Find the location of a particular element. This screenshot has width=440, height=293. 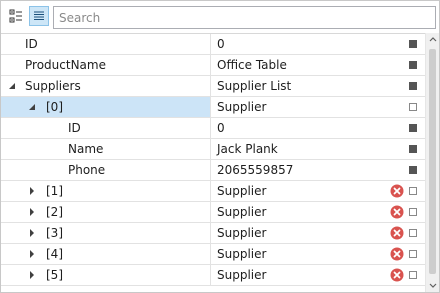

property-row: [1] Supplier is located at coordinates (213, 191).